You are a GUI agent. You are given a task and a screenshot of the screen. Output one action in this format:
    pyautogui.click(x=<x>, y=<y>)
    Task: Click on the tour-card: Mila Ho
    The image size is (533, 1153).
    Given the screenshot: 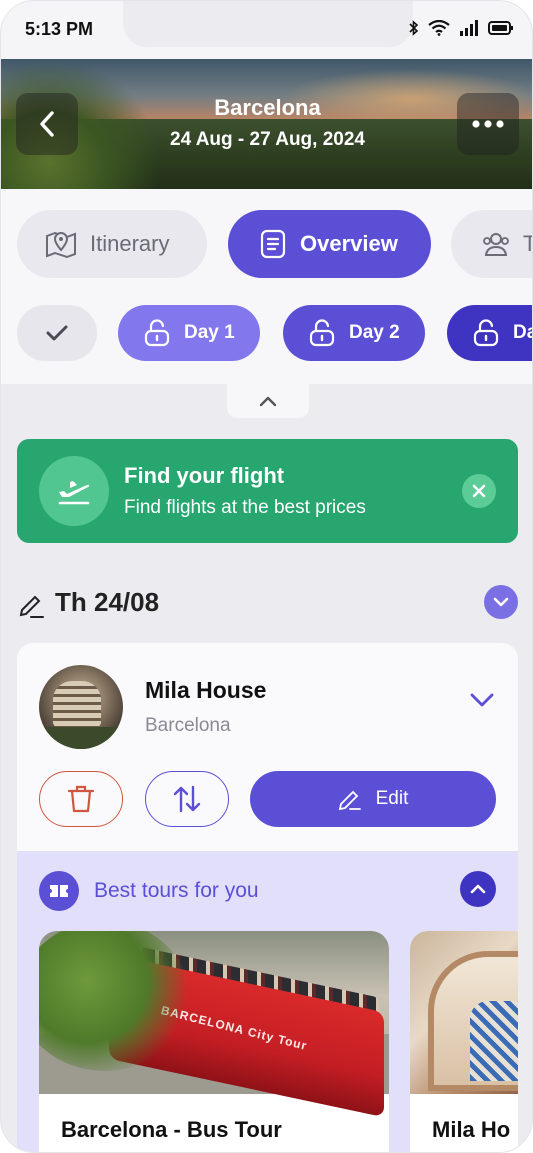 What is the action you would take?
    pyautogui.click(x=464, y=1041)
    